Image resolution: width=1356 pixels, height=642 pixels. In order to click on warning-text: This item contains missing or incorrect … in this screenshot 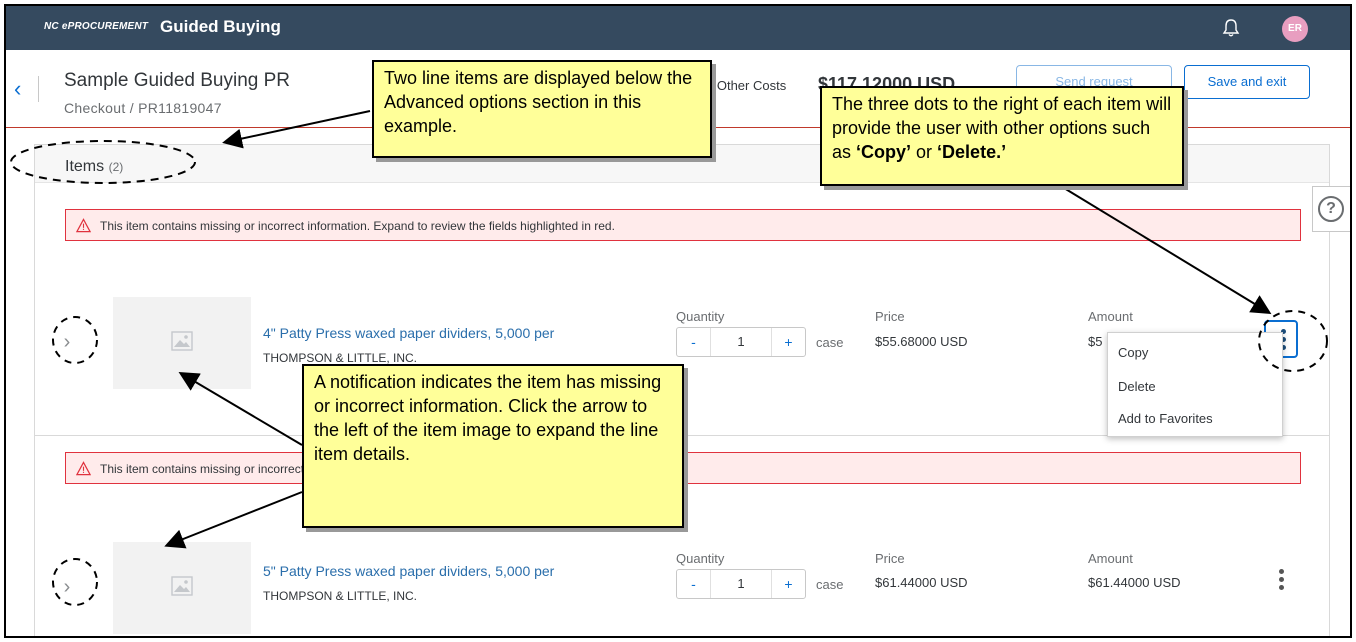, I will do `click(357, 226)`.